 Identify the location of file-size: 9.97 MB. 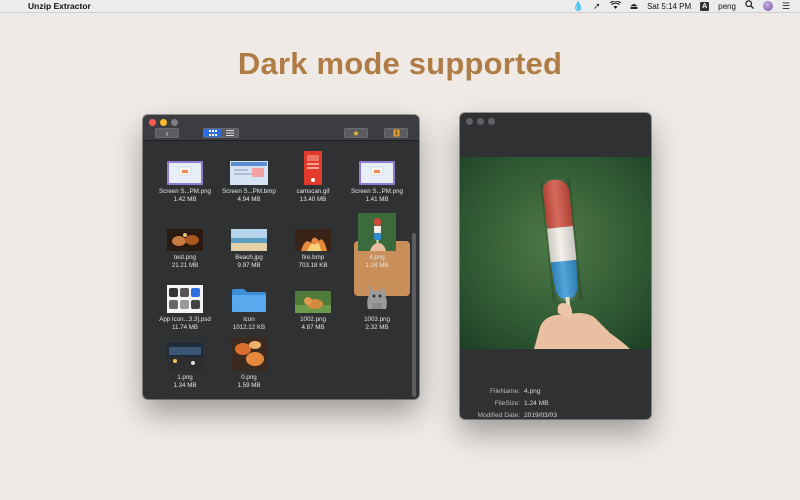
(249, 265).